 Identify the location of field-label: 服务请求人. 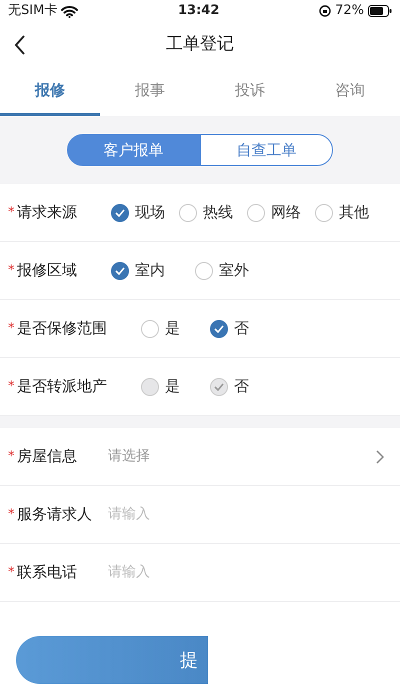
(54, 515).